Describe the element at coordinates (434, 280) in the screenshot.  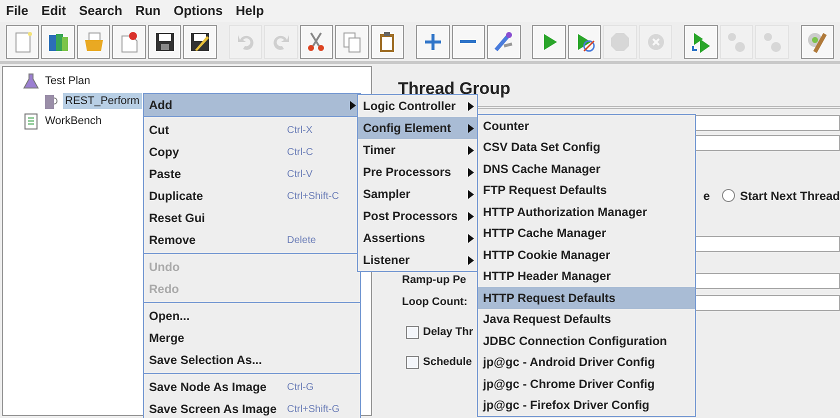
I see `field-label: Ramp-up Pe` at that location.